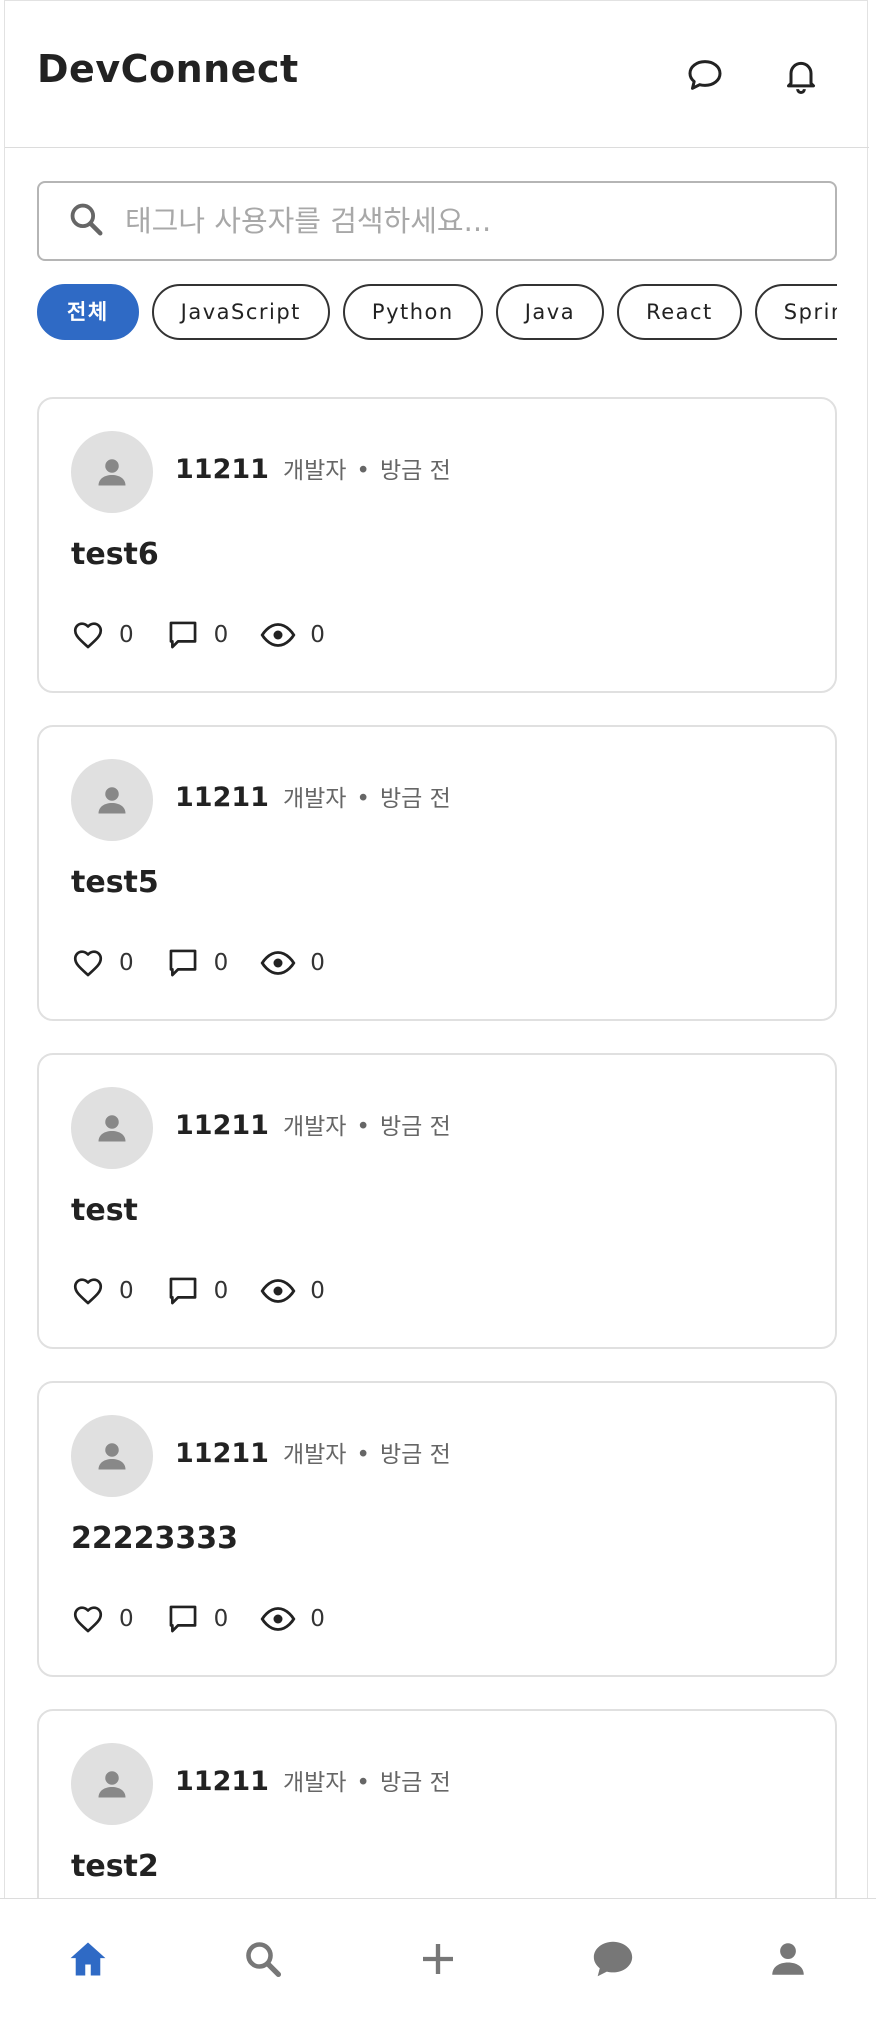 This screenshot has width=876, height=2018. I want to click on tag-javascript: JavaScript, so click(240, 312).